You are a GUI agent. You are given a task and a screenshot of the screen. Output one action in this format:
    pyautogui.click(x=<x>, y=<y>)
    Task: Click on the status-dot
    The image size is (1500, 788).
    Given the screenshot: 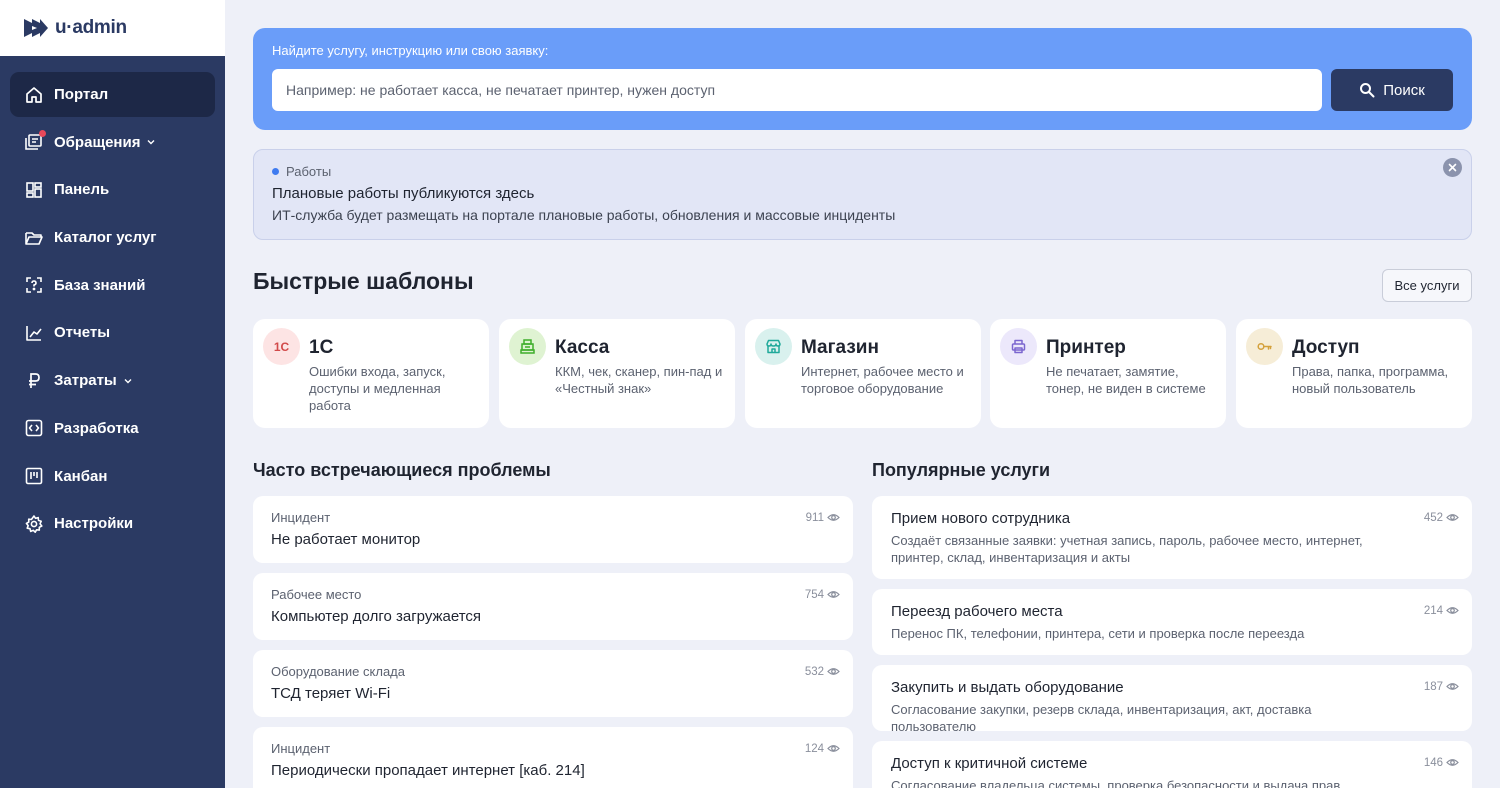 What is the action you would take?
    pyautogui.click(x=275, y=171)
    